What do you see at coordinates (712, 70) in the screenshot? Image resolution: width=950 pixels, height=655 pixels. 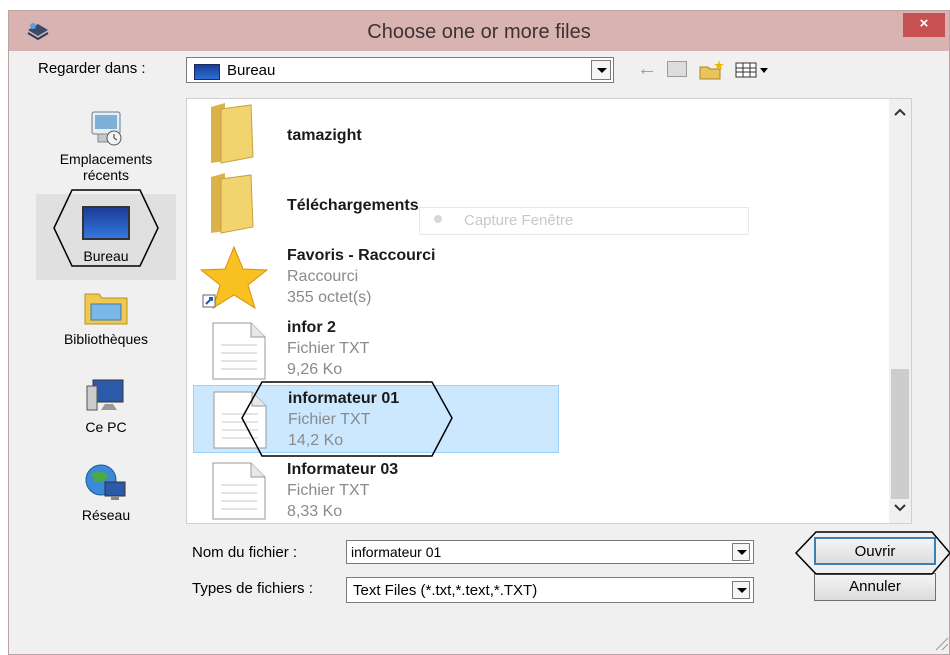 I see `new-folder-icon` at bounding box center [712, 70].